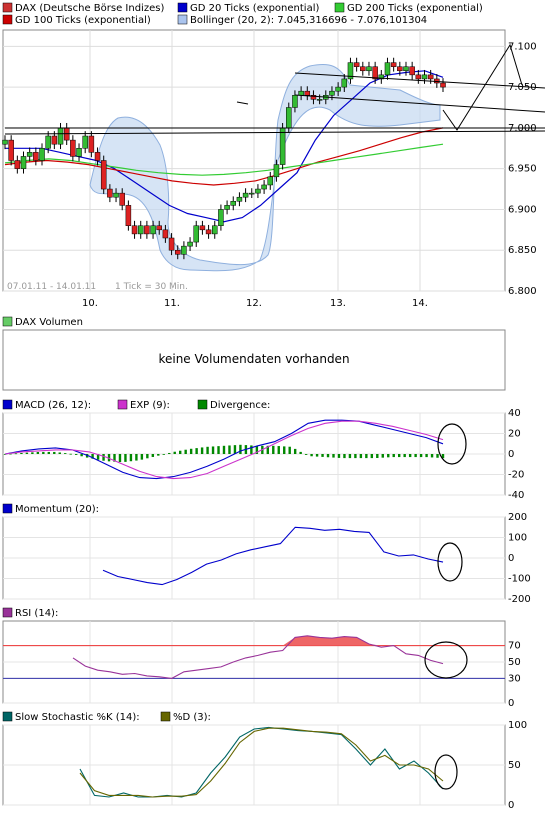 This screenshot has height=827, width=545. Describe the element at coordinates (165, 716) in the screenshot. I see `legend-swatch-stoch-d` at that location.